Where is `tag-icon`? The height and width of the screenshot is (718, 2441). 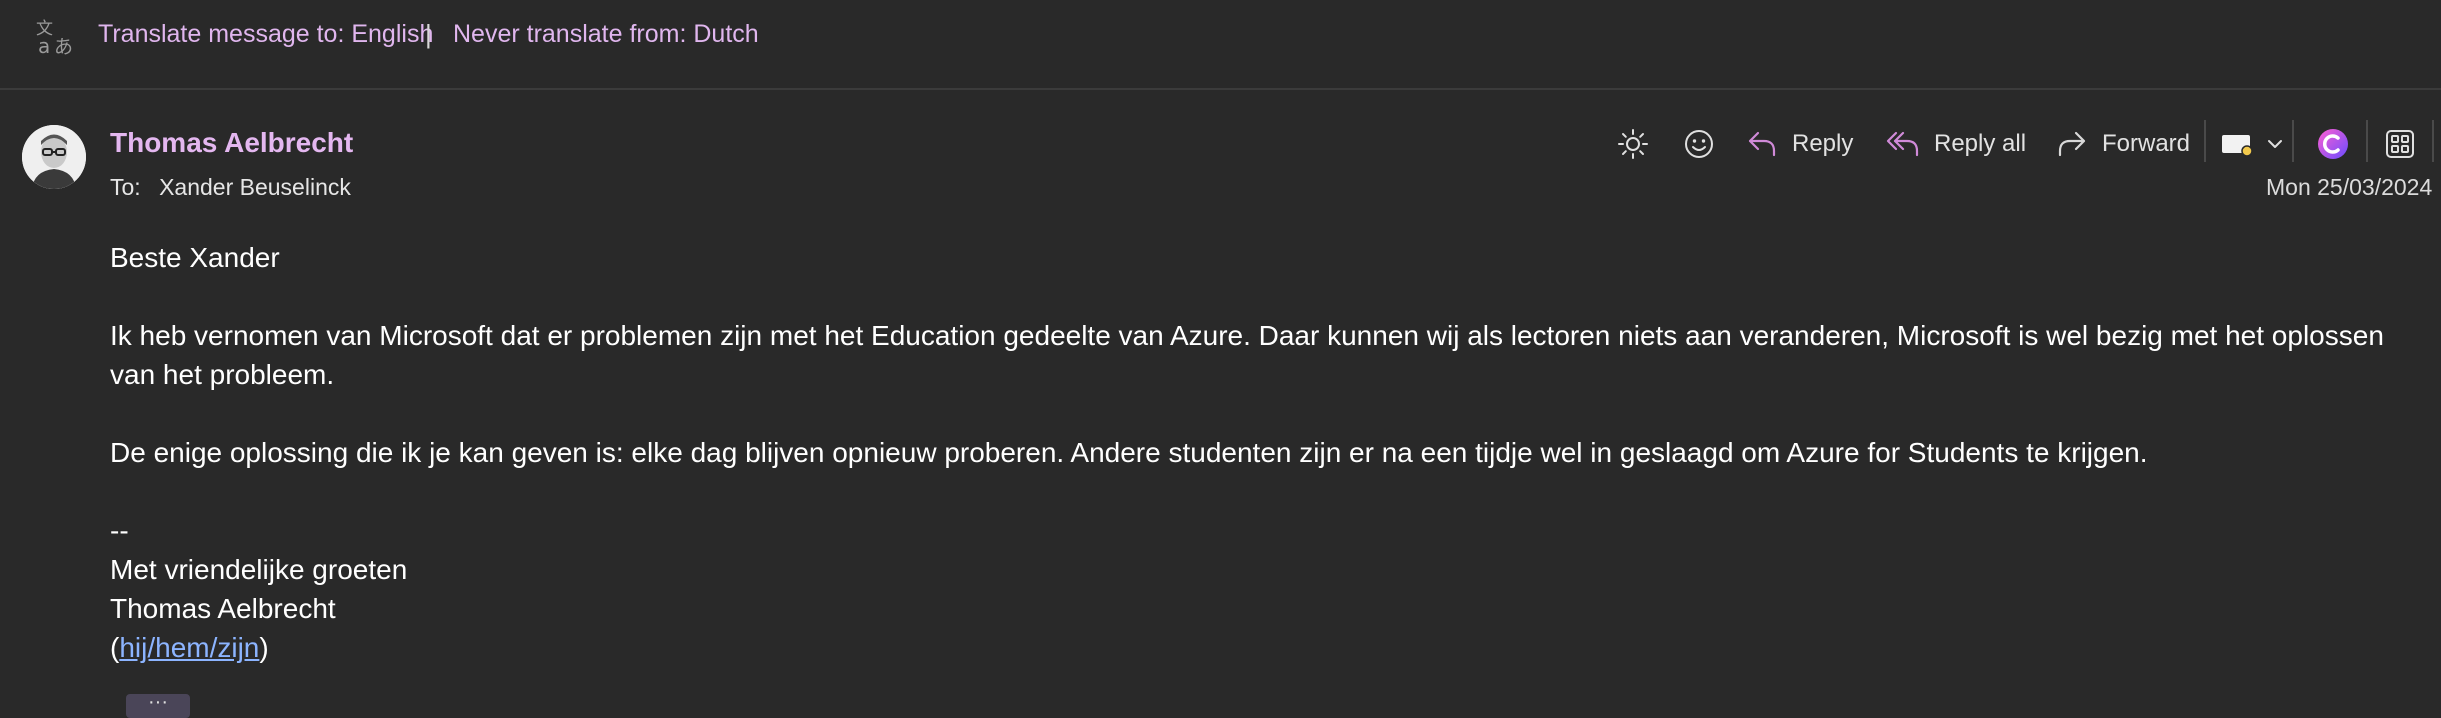
tag-icon is located at coordinates (2237, 146).